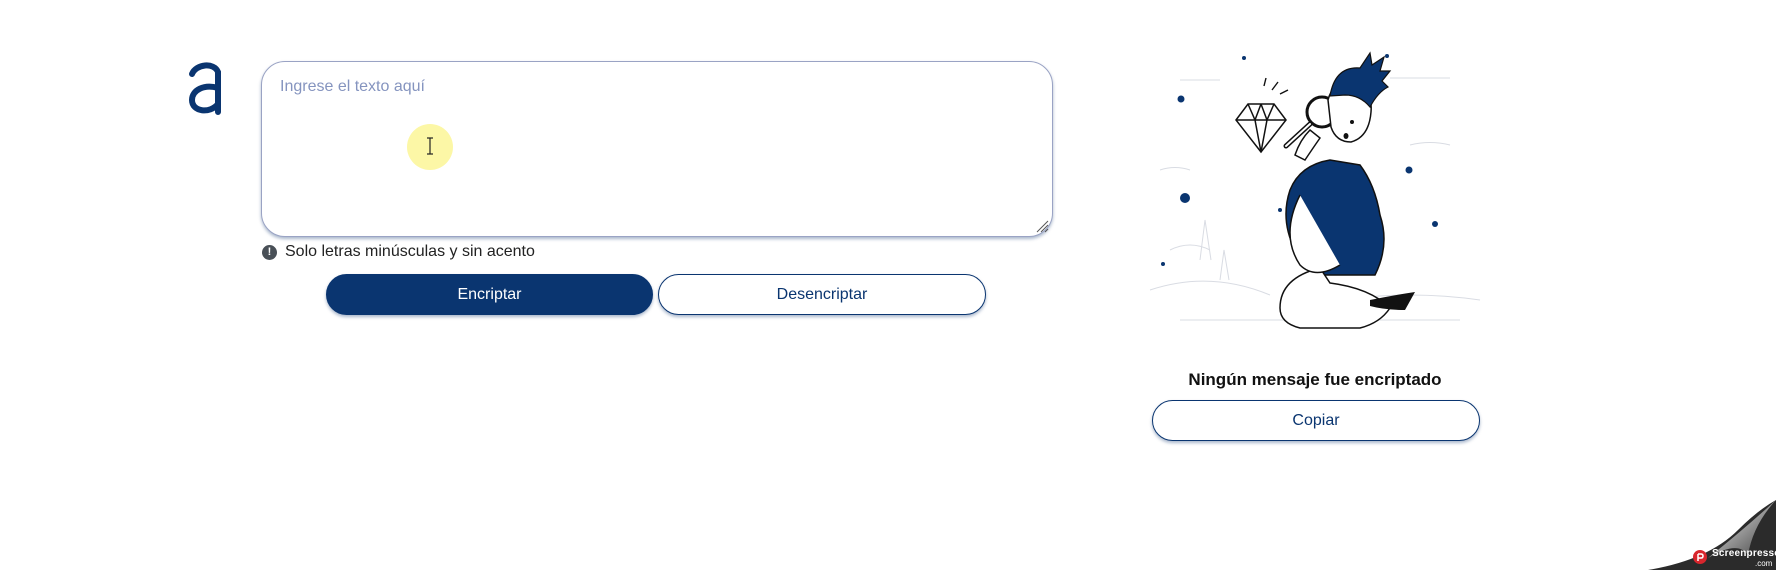 This screenshot has width=1776, height=570. What do you see at coordinates (822, 294) in the screenshot?
I see `decrypt-button: Desencriptar` at bounding box center [822, 294].